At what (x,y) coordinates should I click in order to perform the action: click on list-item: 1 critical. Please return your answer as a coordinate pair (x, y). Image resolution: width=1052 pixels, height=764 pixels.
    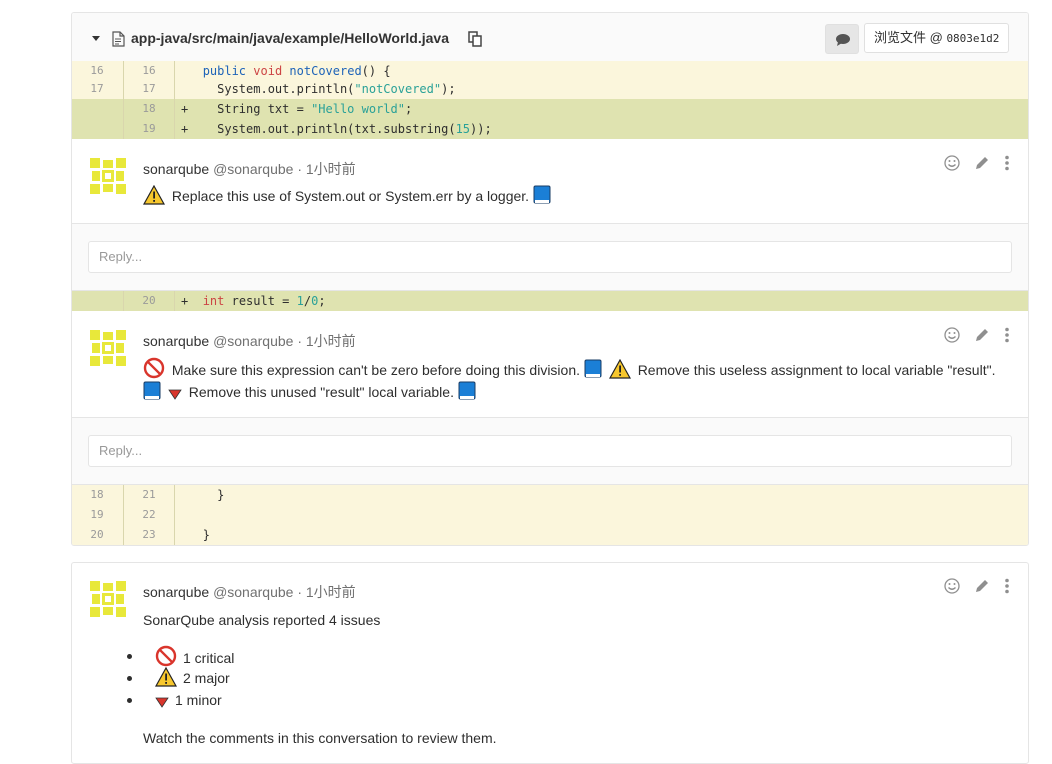
    Looking at the image, I should click on (180, 656).